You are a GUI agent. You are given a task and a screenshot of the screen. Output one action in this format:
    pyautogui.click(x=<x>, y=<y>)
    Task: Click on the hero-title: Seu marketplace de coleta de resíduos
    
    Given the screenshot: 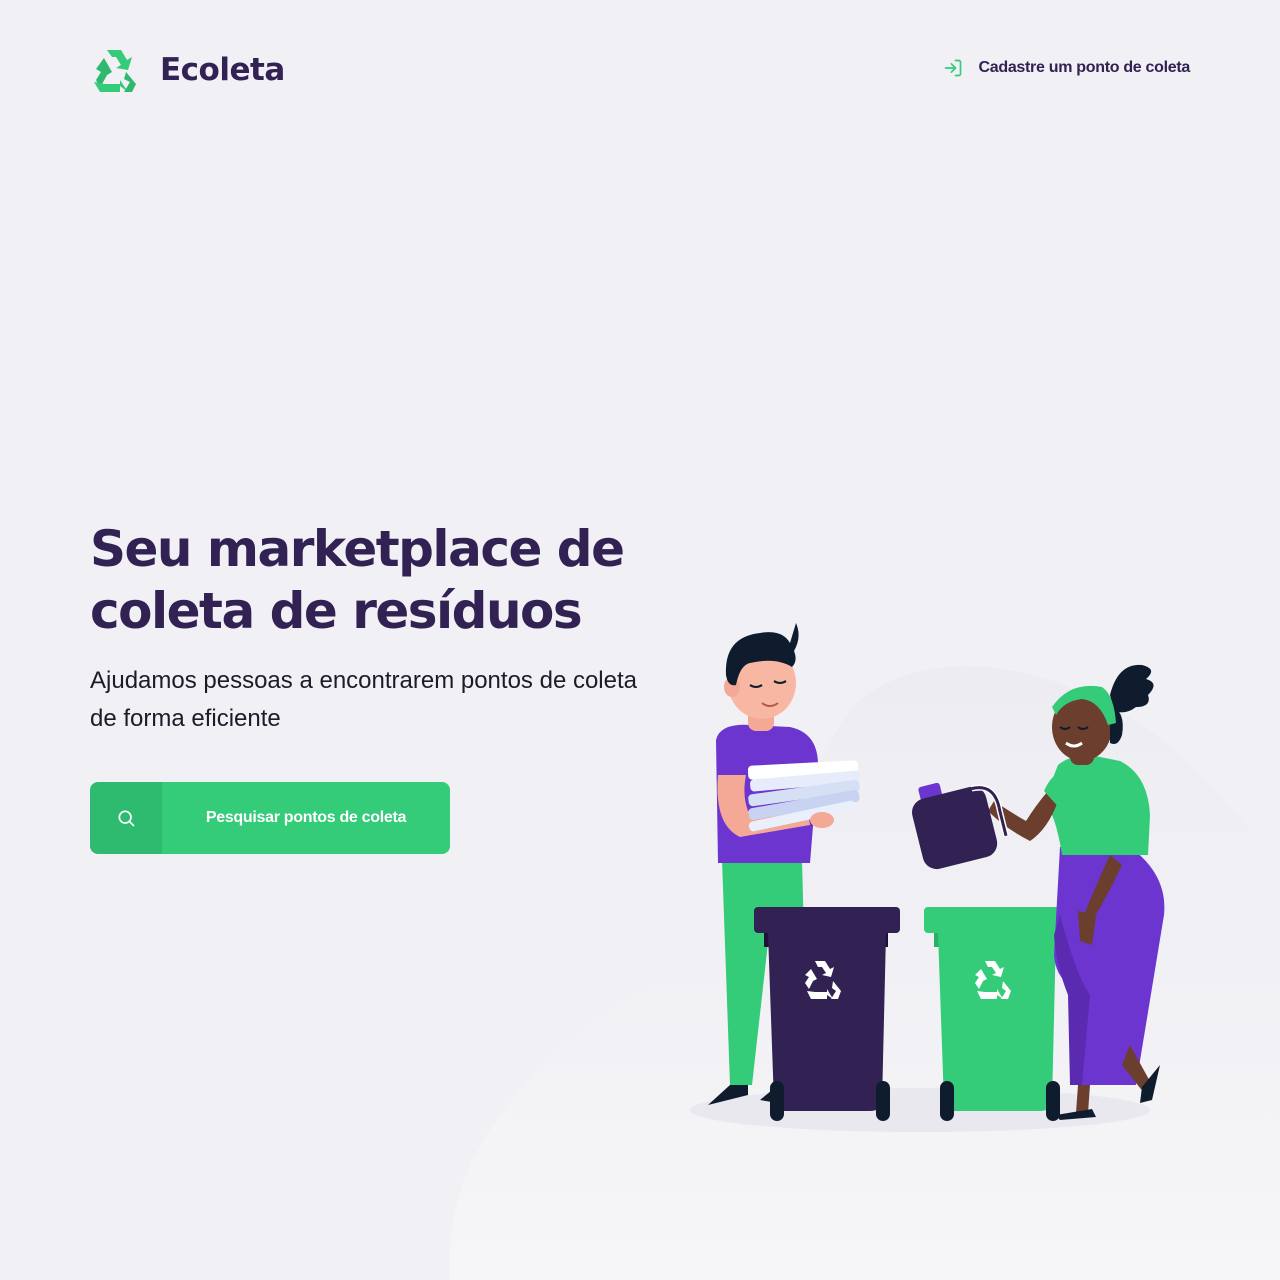 What is the action you would take?
    pyautogui.click(x=375, y=580)
    